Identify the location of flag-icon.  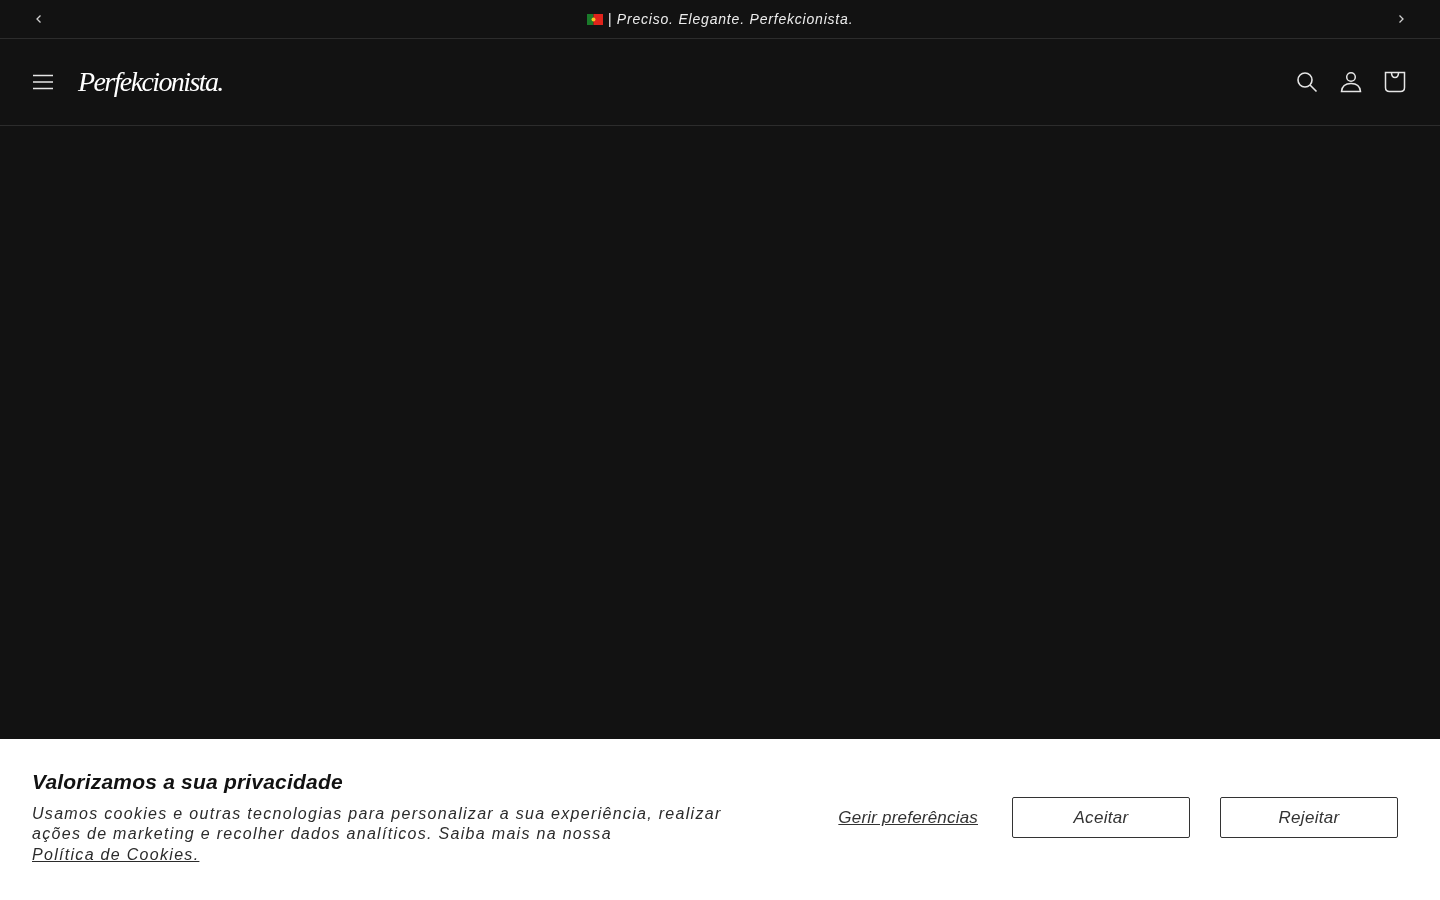
(594, 19).